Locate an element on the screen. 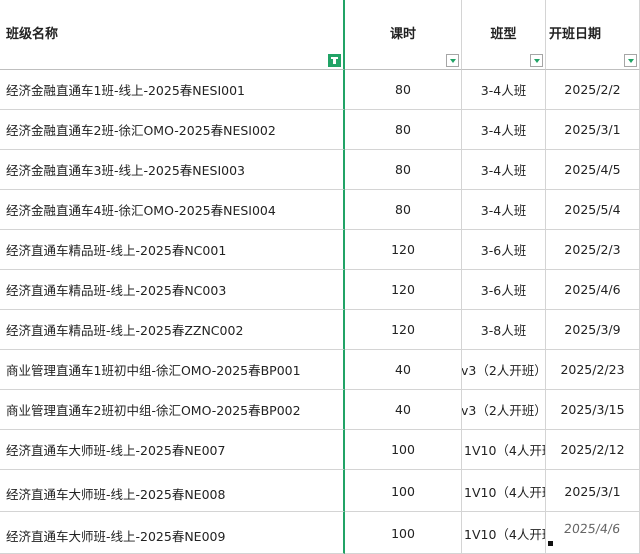 Image resolution: width=640 pixels, height=554 pixels. column-header-label: 班型 is located at coordinates (503, 34).